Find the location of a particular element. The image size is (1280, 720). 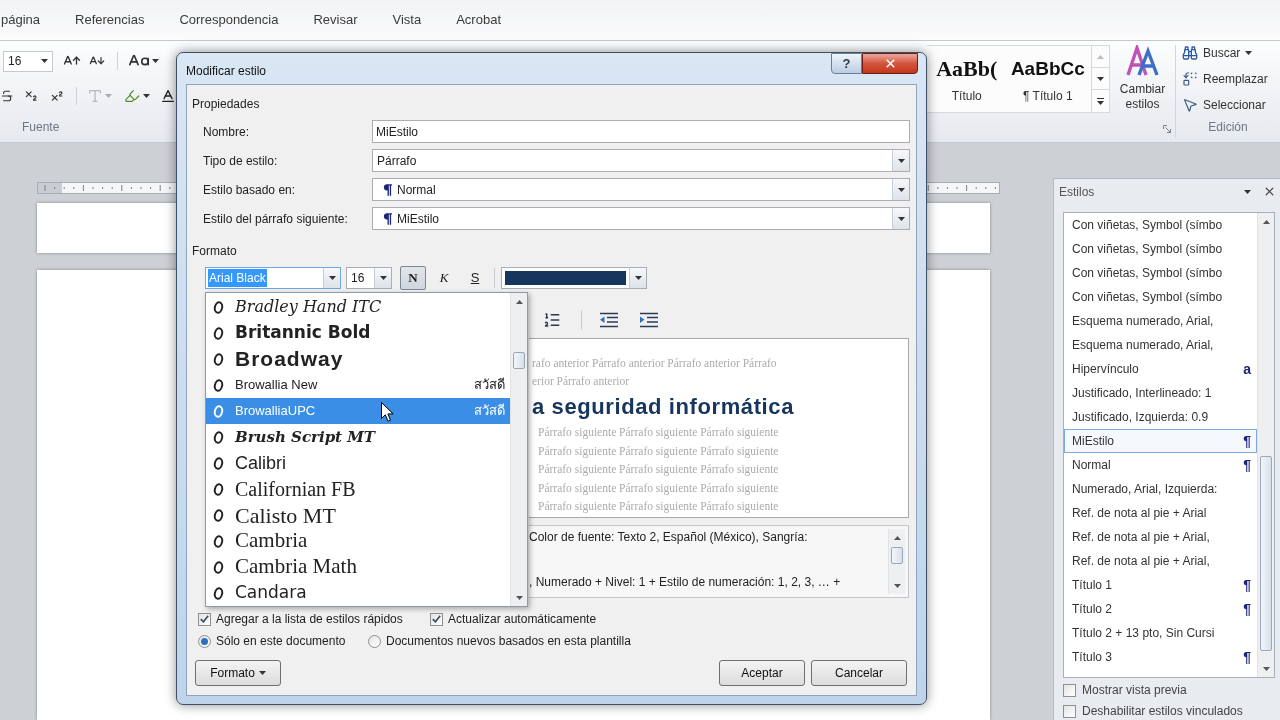

group-label: Edición is located at coordinates (1228, 127).